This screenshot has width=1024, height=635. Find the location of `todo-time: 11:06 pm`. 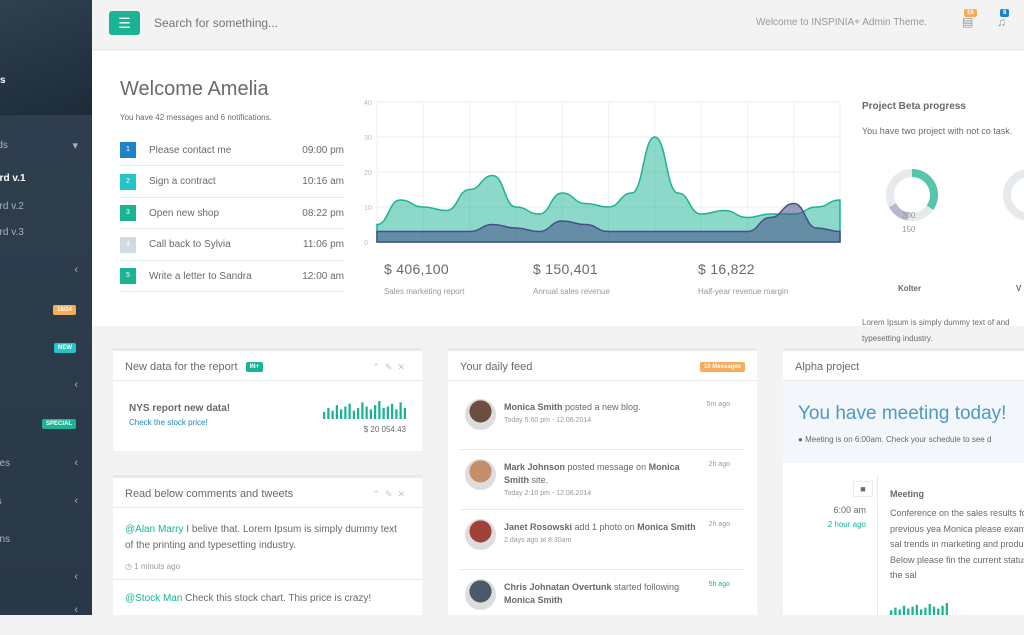

todo-time: 11:06 pm is located at coordinates (323, 244).